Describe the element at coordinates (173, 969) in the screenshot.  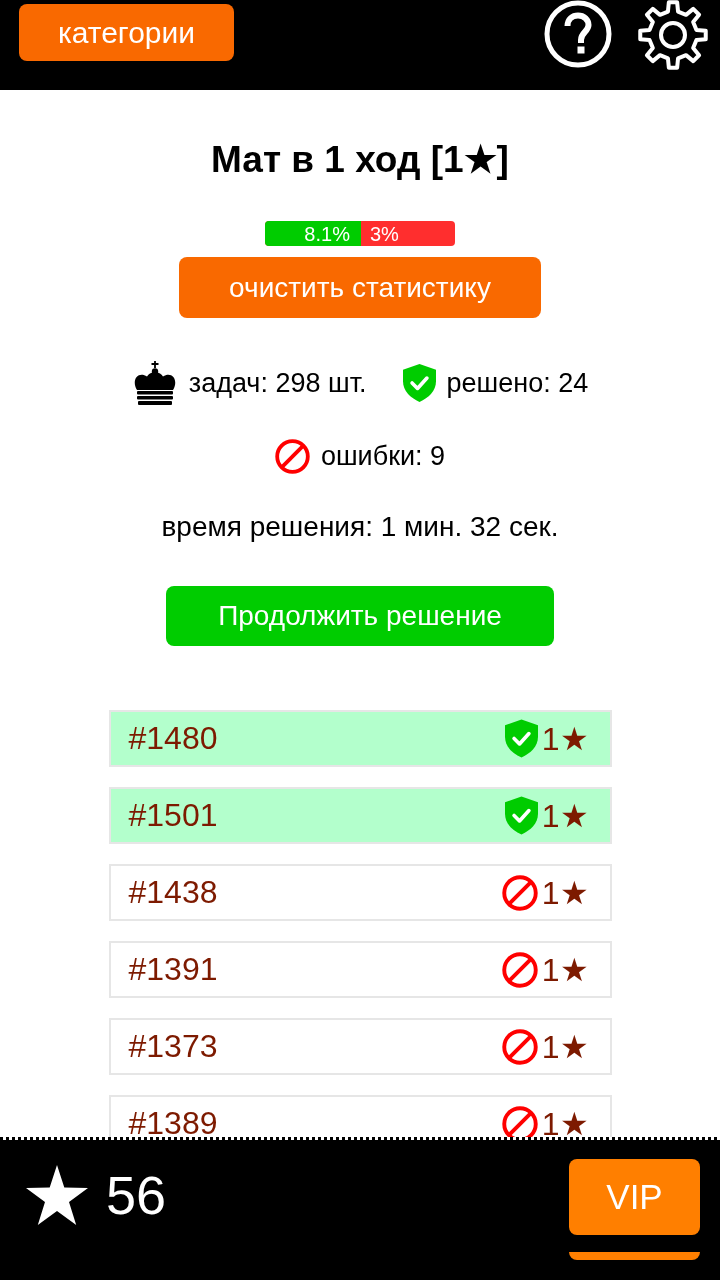
I see `puzzle-number: #1391` at that location.